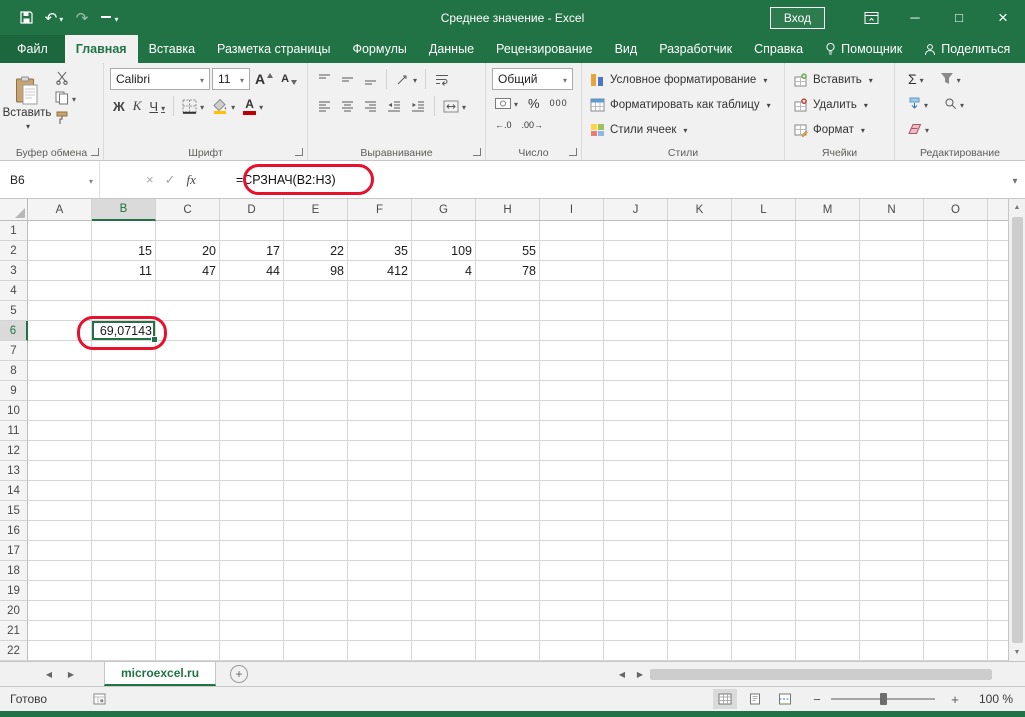 This screenshot has height=717, width=1025. What do you see at coordinates (572, 331) in the screenshot?
I see `cell-I6` at bounding box center [572, 331].